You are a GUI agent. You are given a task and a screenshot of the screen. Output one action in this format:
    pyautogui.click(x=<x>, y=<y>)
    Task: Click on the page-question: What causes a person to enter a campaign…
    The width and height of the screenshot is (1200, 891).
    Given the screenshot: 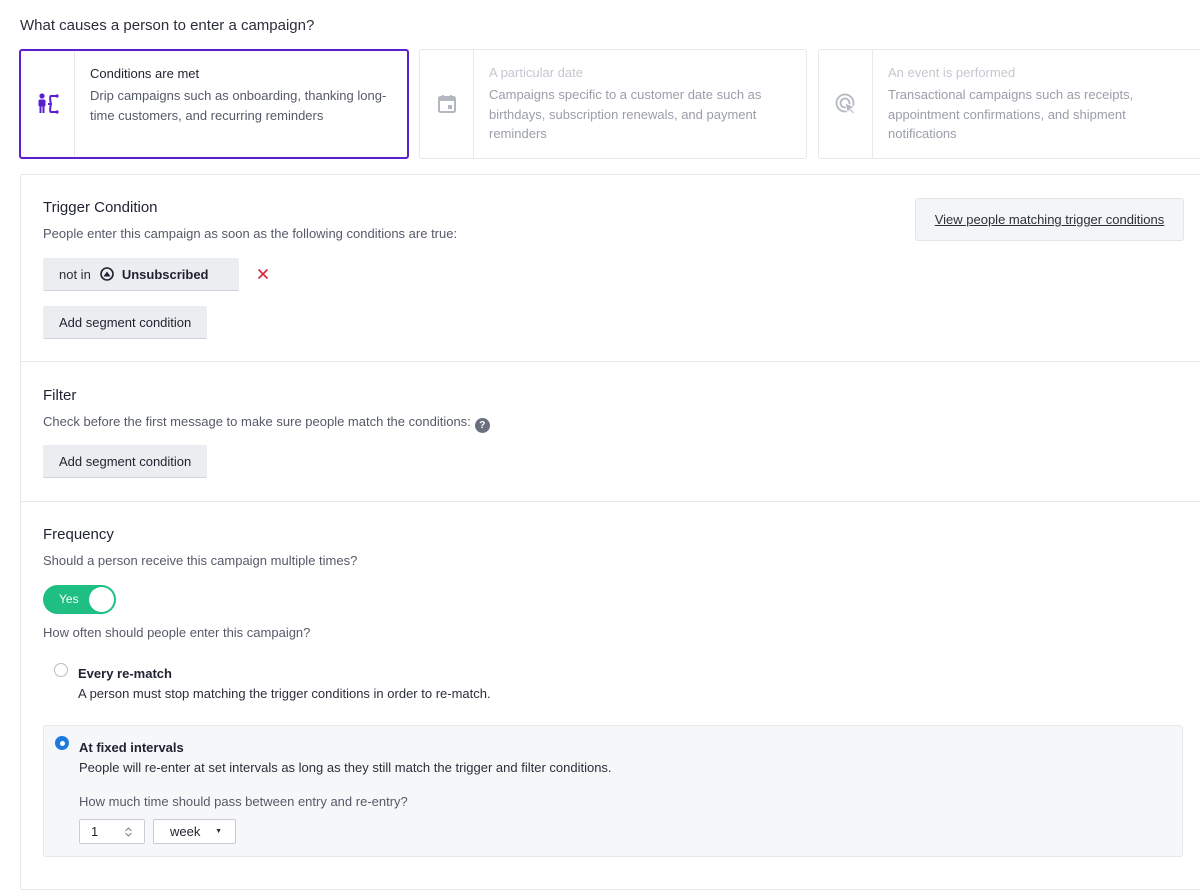 What is the action you would take?
    pyautogui.click(x=167, y=25)
    